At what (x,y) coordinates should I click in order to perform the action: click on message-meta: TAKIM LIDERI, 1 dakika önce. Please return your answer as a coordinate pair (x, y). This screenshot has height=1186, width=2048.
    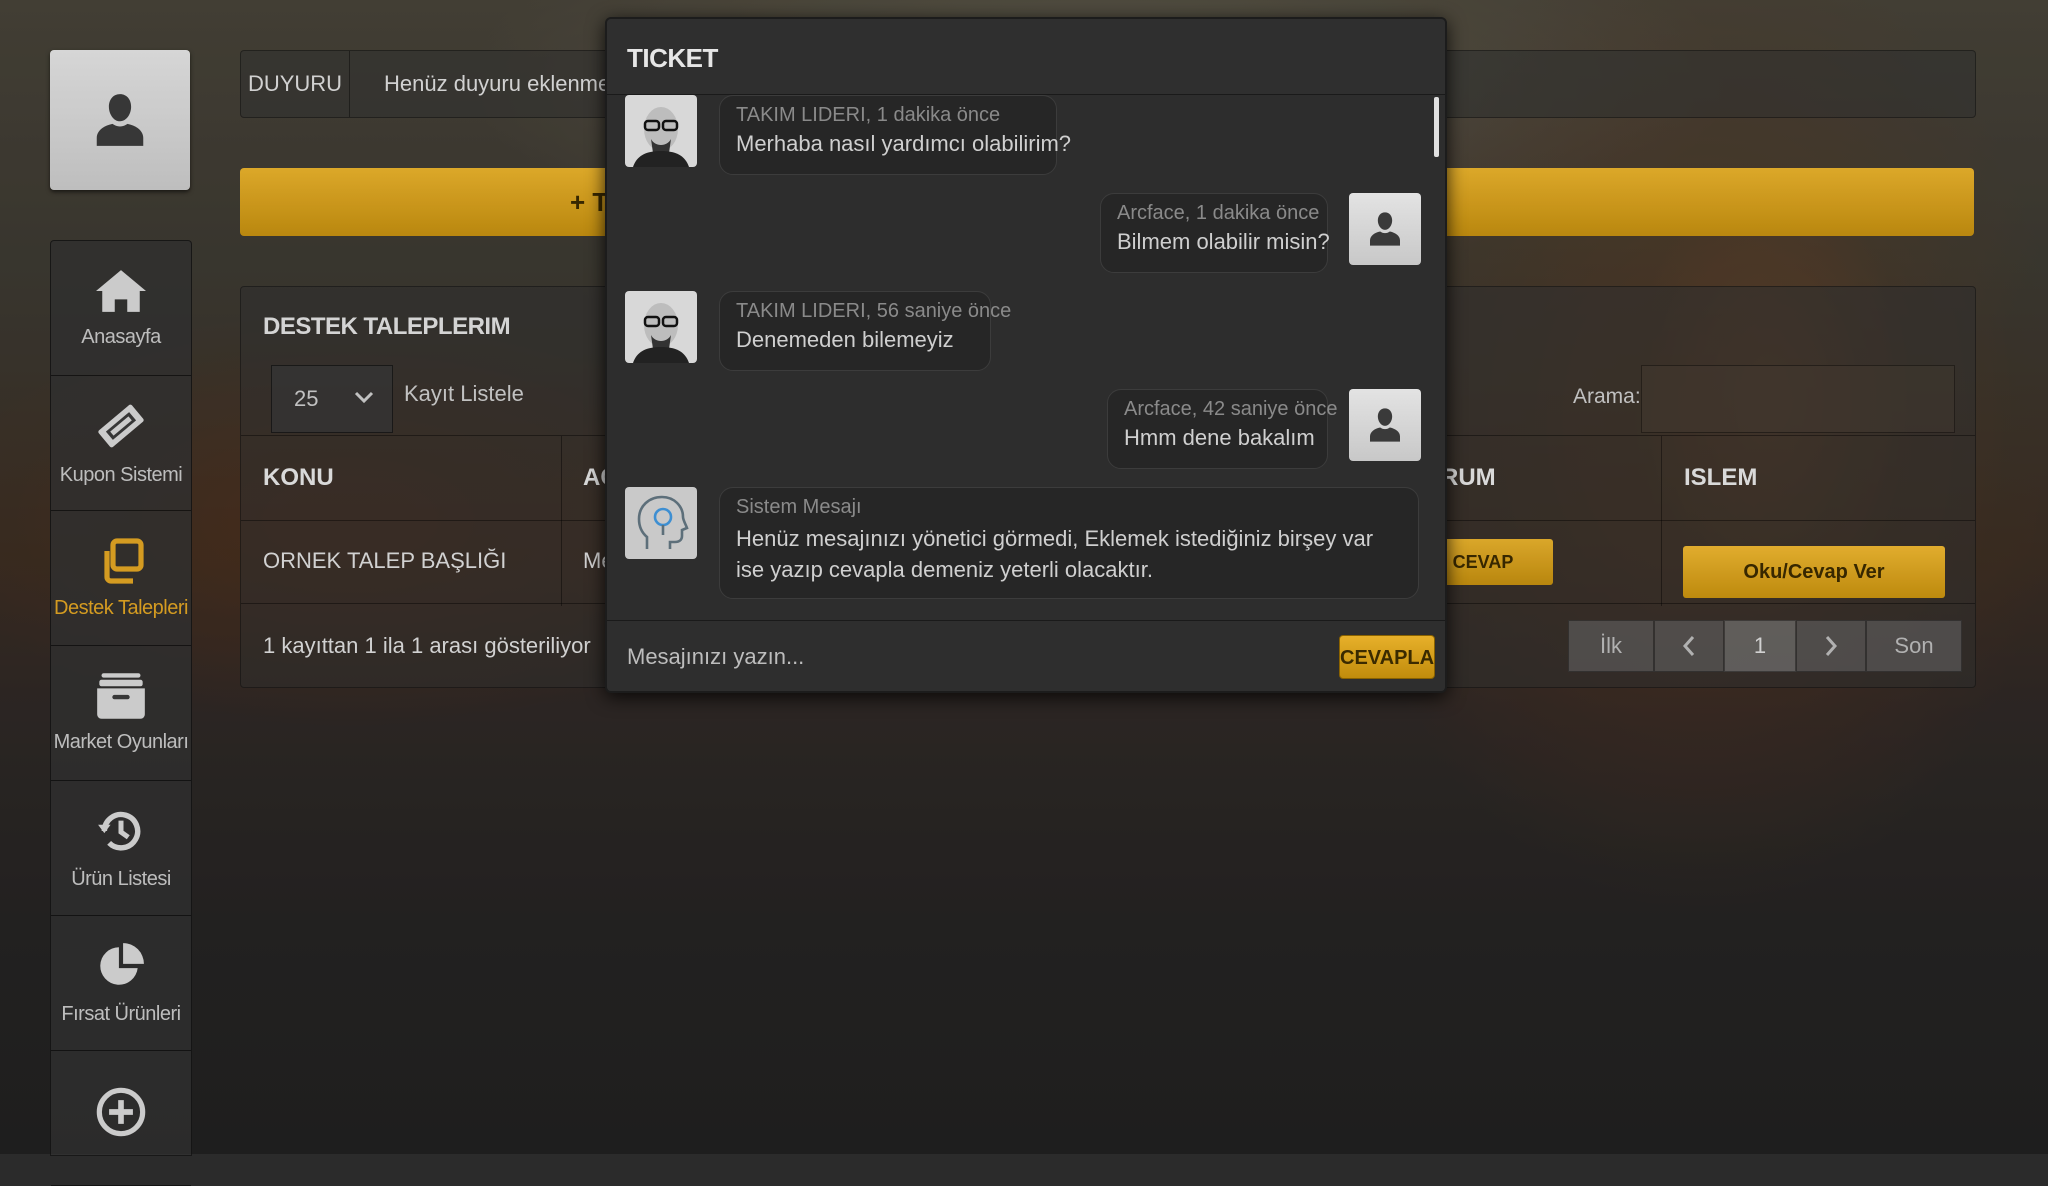
    Looking at the image, I should click on (868, 115).